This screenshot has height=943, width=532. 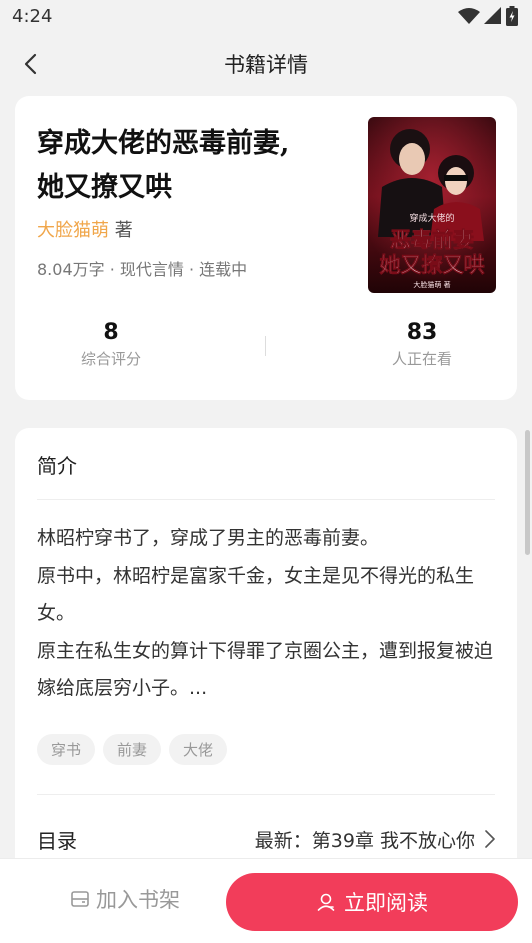 I want to click on intro-paragraph: 林昭柠穿书了，穿成了男主的恶毒前妻。, so click(x=208, y=538).